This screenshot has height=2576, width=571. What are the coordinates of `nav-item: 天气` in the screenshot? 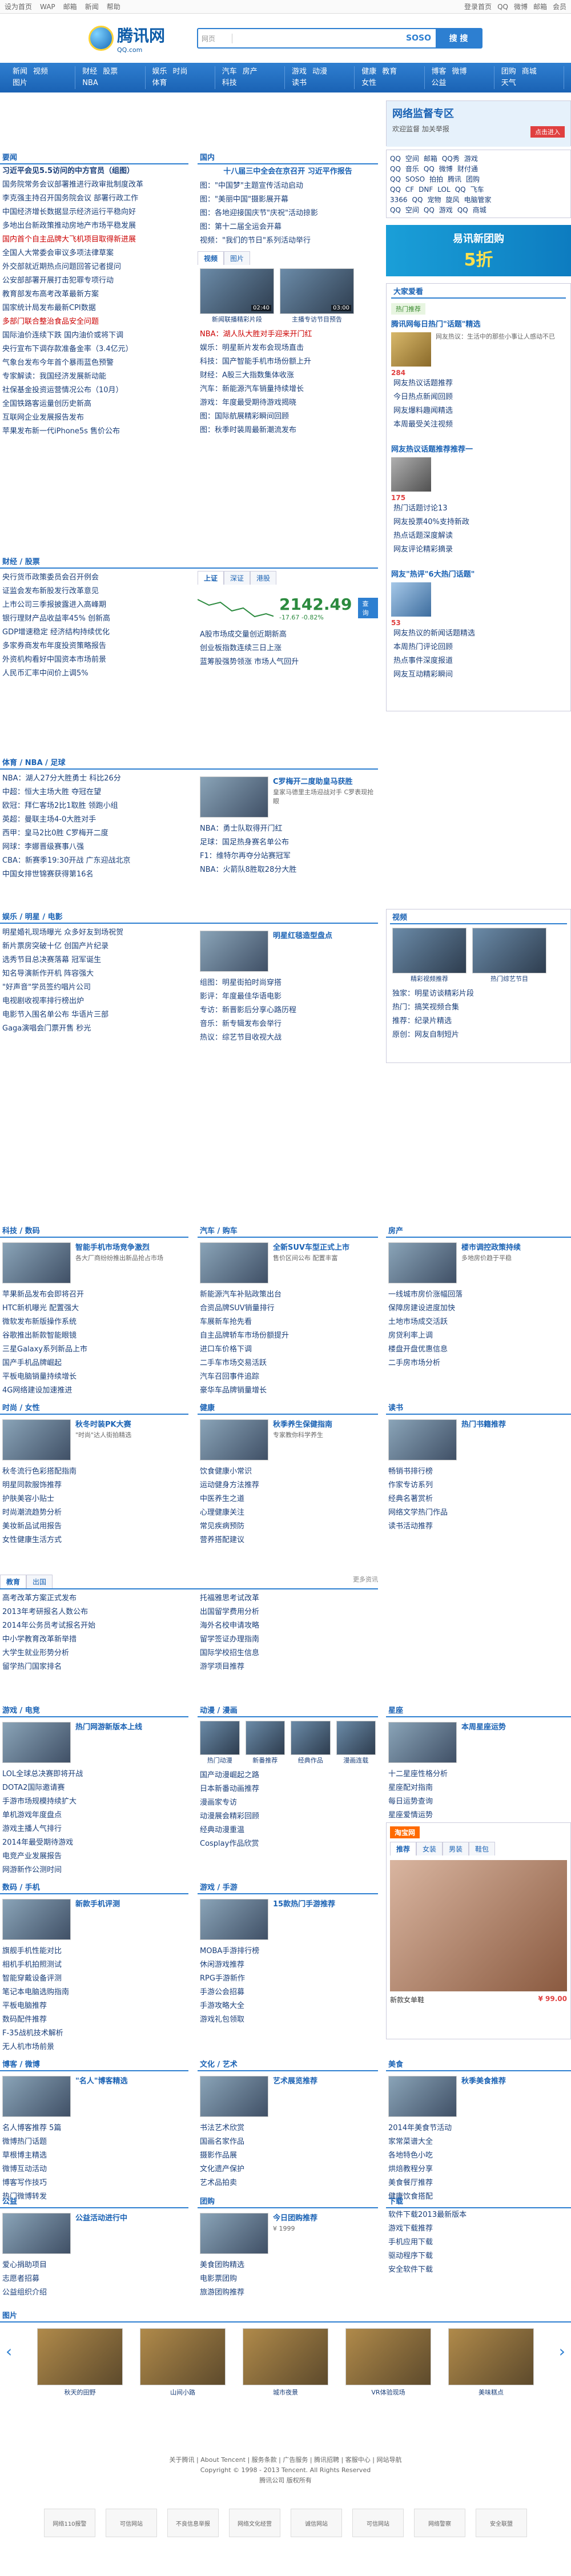 It's located at (508, 83).